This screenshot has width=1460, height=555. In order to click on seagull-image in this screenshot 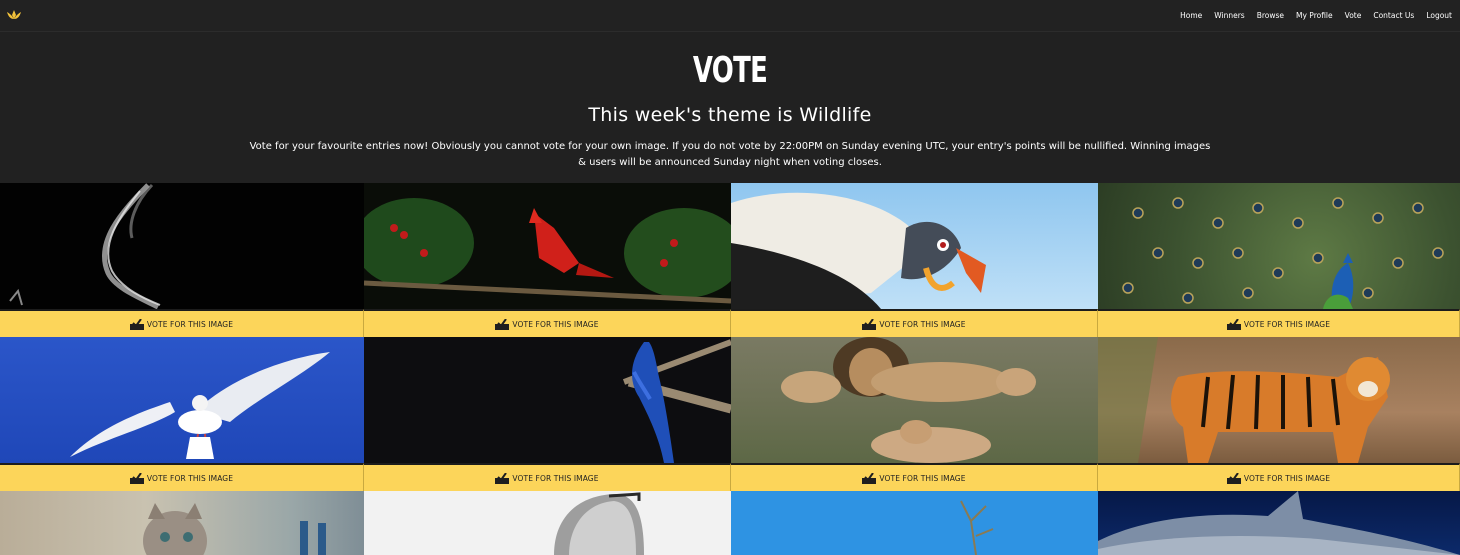, I will do `click(182, 400)`.